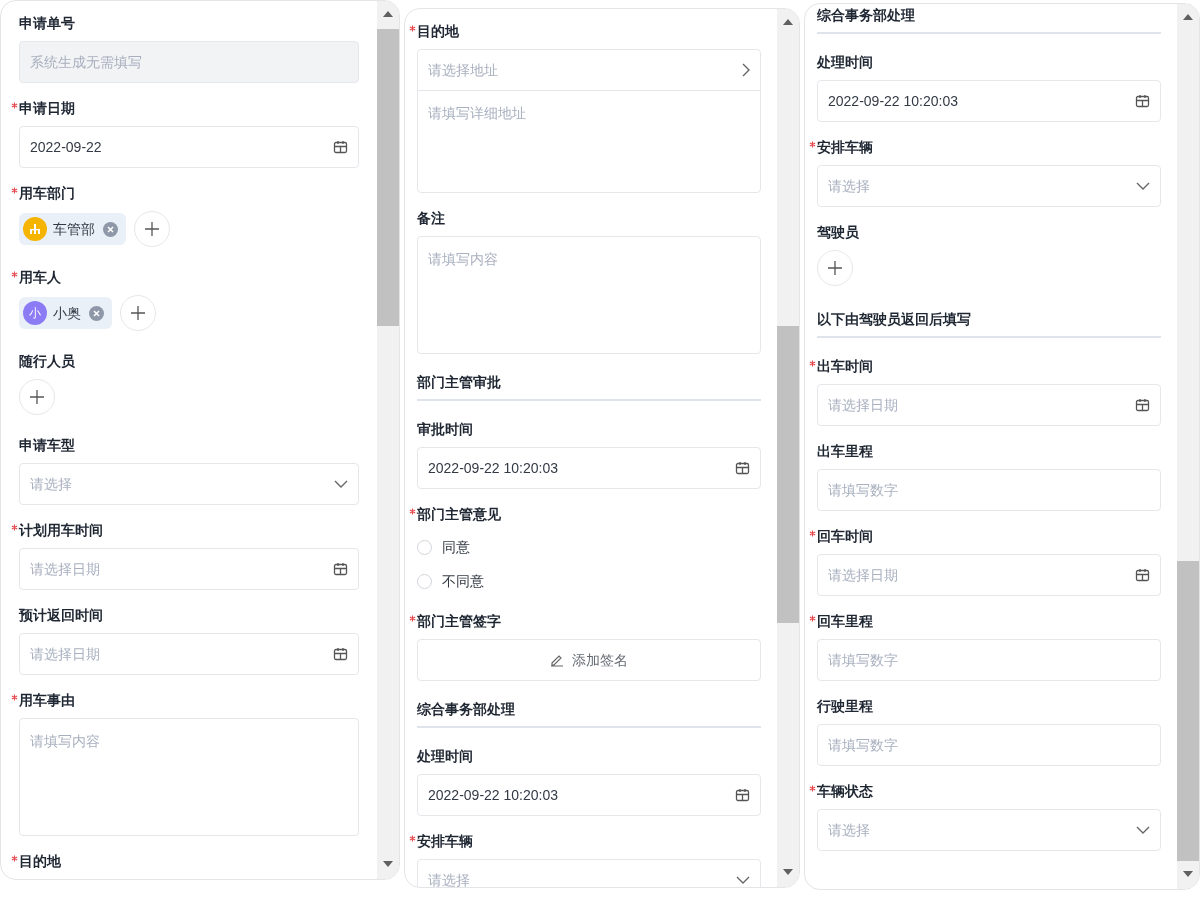 The image size is (1200, 899). What do you see at coordinates (845, 366) in the screenshot?
I see `field-label: 出车时间` at bounding box center [845, 366].